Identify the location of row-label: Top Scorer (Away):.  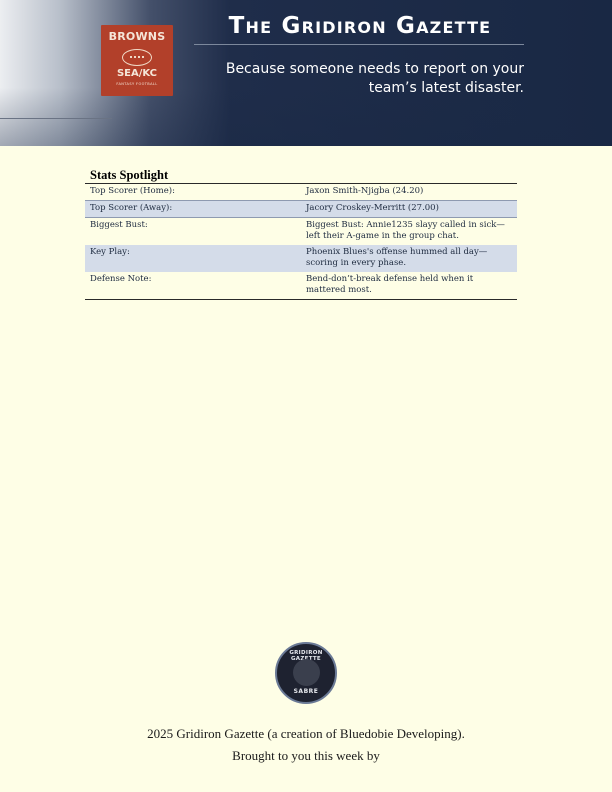
(193, 209).